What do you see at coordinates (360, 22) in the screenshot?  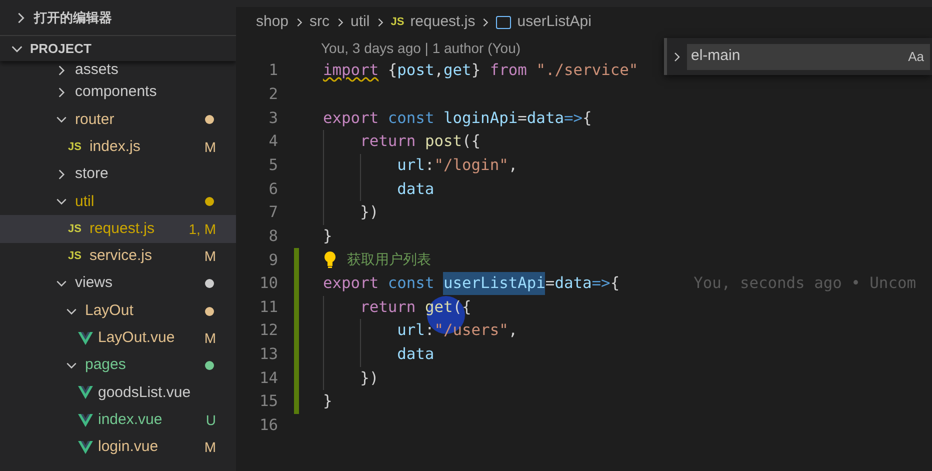 I see `breadcrumb-item: util` at bounding box center [360, 22].